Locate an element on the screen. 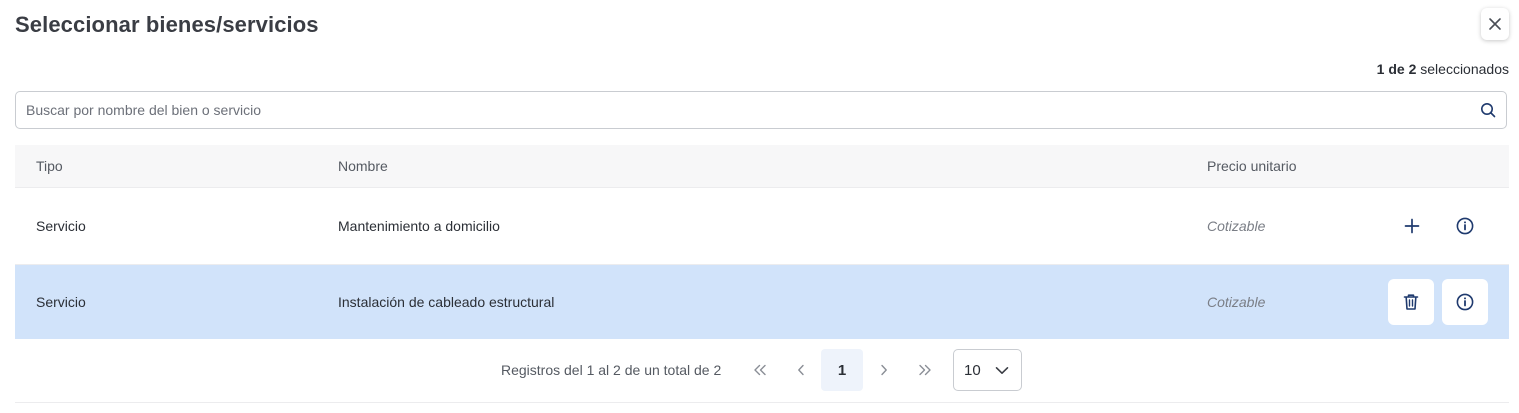 This screenshot has height=413, width=1519. add-item-button is located at coordinates (1412, 226).